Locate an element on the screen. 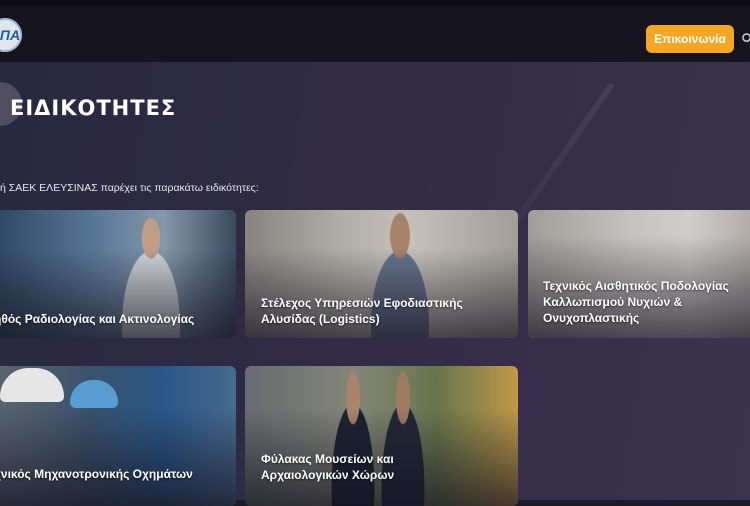 The width and height of the screenshot is (750, 506). logo: ΠΑ is located at coordinates (11, 35).